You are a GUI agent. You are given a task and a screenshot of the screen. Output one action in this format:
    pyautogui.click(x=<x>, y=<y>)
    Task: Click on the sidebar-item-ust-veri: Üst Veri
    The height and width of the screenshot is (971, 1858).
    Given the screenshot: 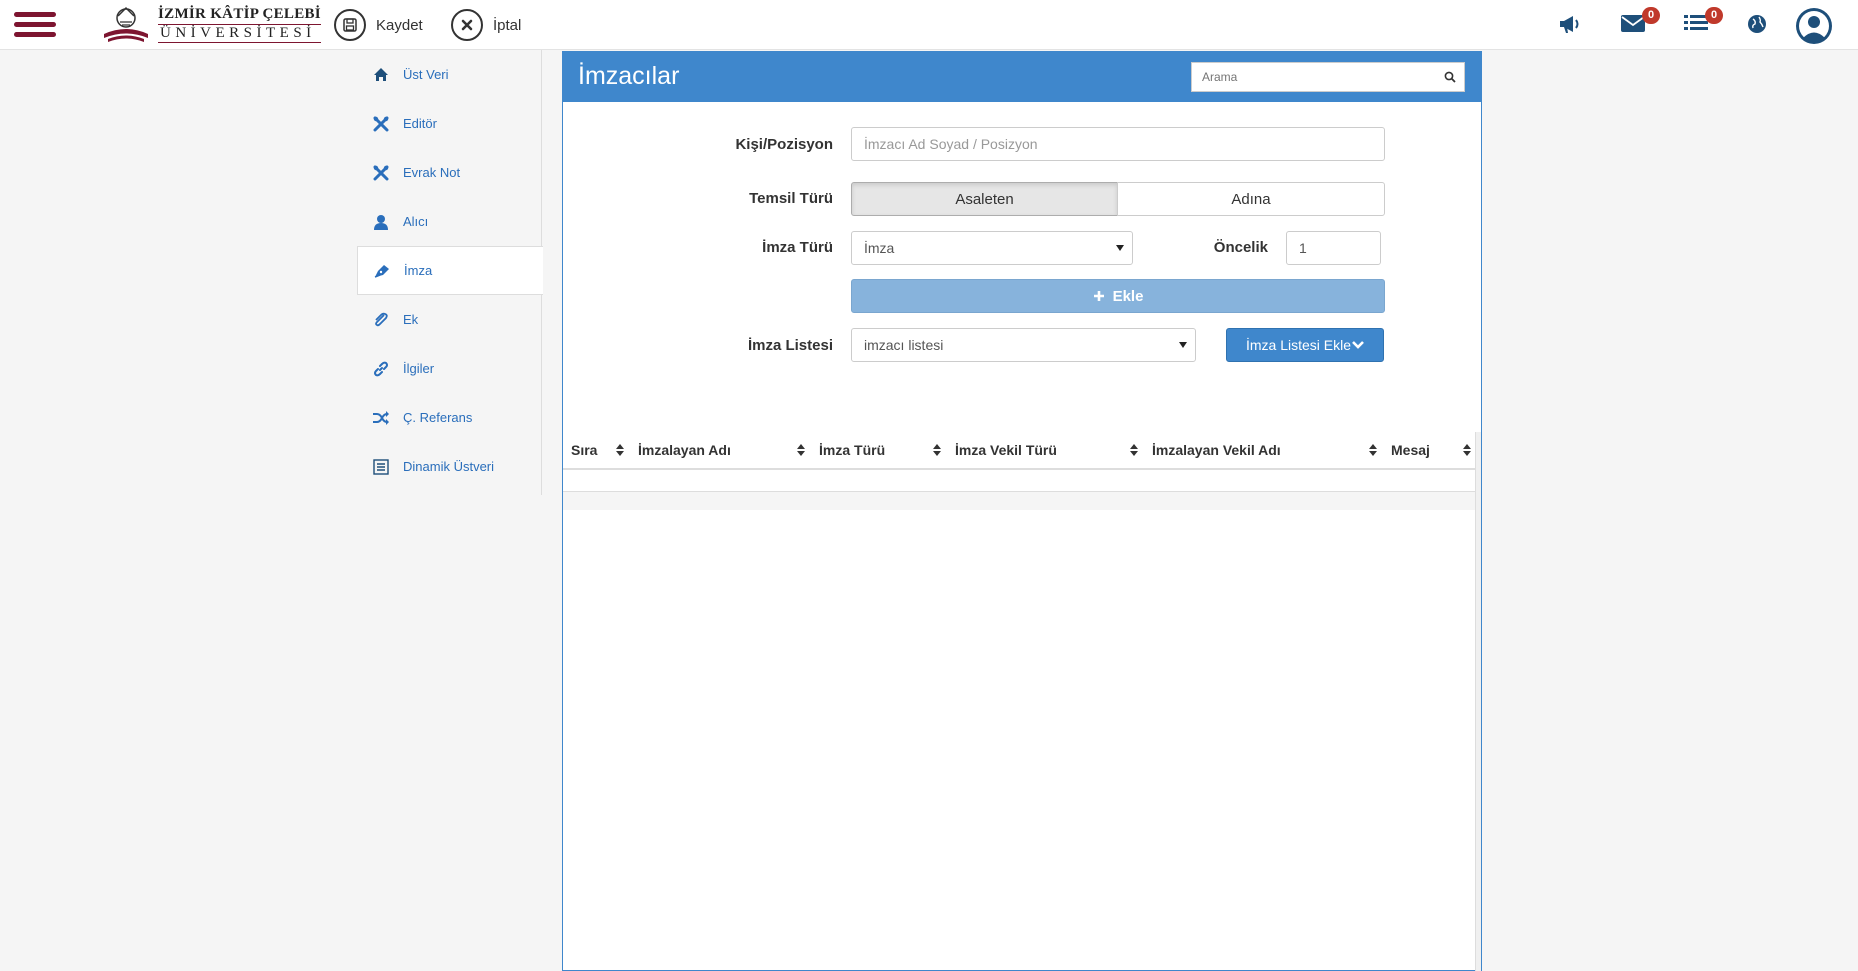 What is the action you would take?
    pyautogui.click(x=449, y=74)
    